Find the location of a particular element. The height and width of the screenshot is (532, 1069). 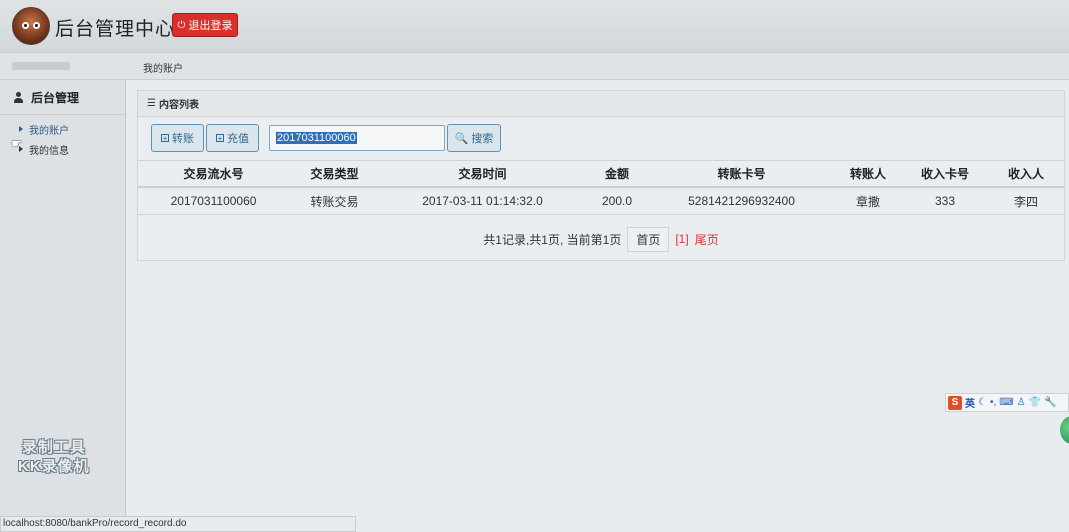

column-header: 交易流水号 is located at coordinates (213, 174).